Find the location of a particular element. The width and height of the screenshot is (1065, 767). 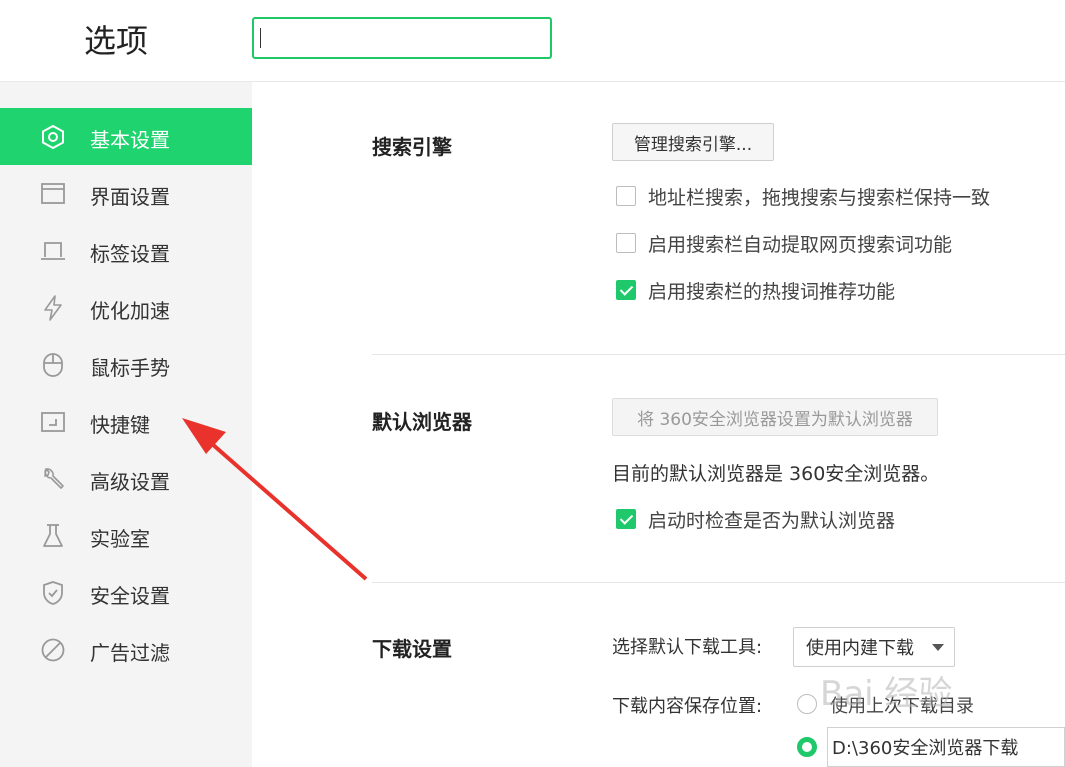

shortcut-icon is located at coordinates (53, 422).